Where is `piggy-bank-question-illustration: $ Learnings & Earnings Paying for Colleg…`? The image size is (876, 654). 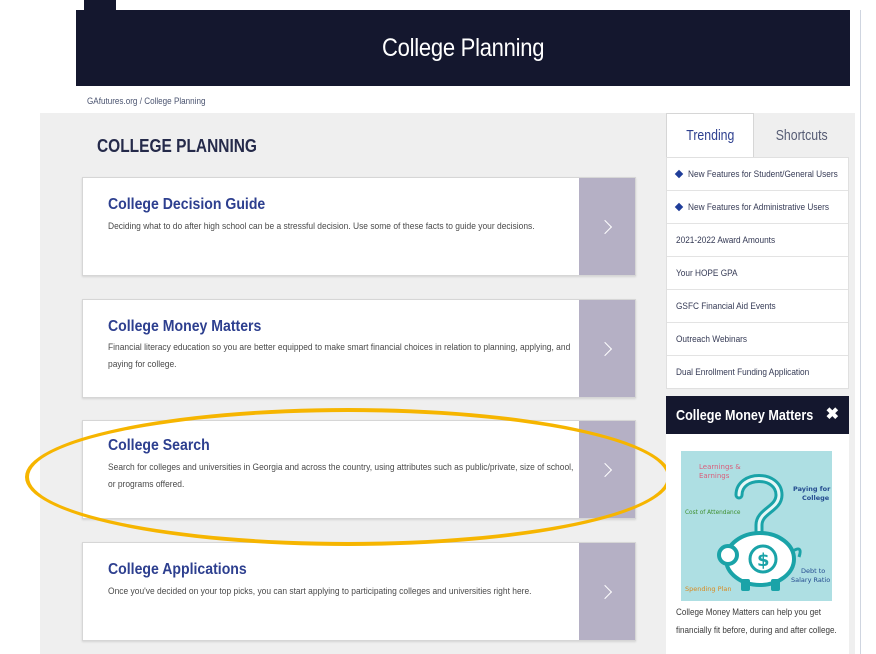 piggy-bank-question-illustration: $ Learnings & Earnings Paying for Colleg… is located at coordinates (756, 526).